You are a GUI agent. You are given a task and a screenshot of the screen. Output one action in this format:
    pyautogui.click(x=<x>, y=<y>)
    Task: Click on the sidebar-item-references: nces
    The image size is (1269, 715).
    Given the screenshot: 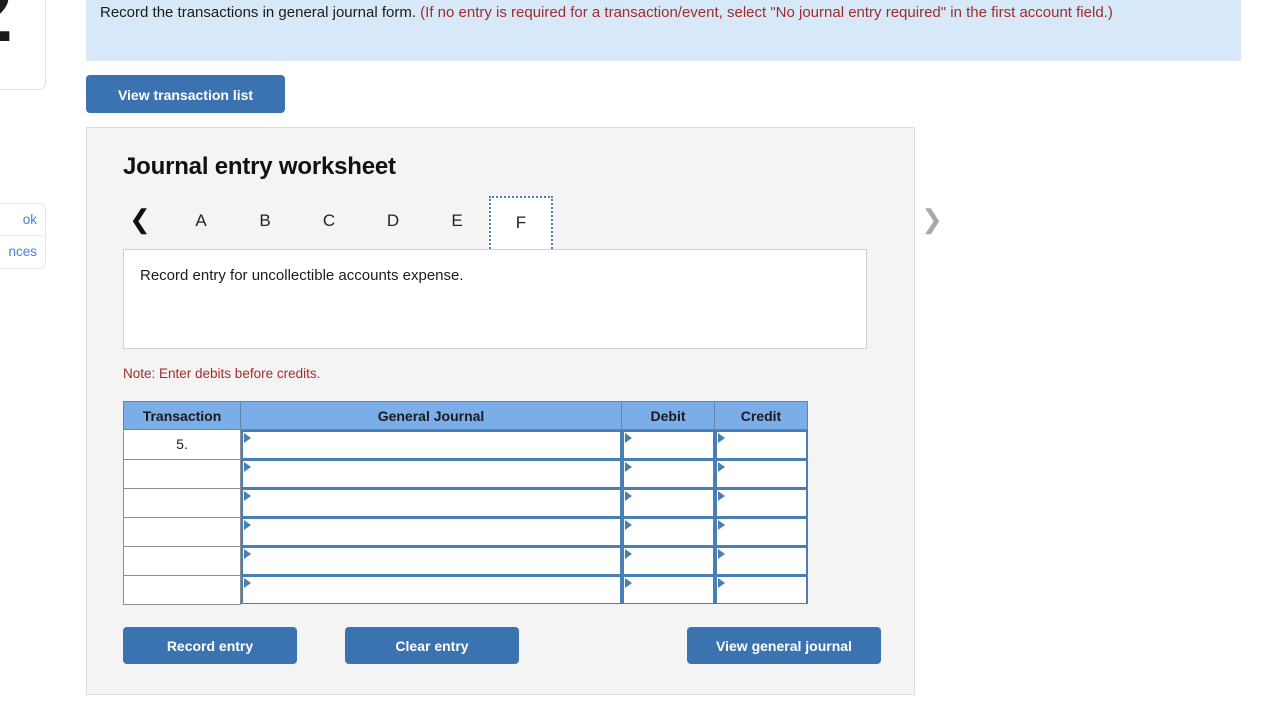 What is the action you would take?
    pyautogui.click(x=22, y=252)
    